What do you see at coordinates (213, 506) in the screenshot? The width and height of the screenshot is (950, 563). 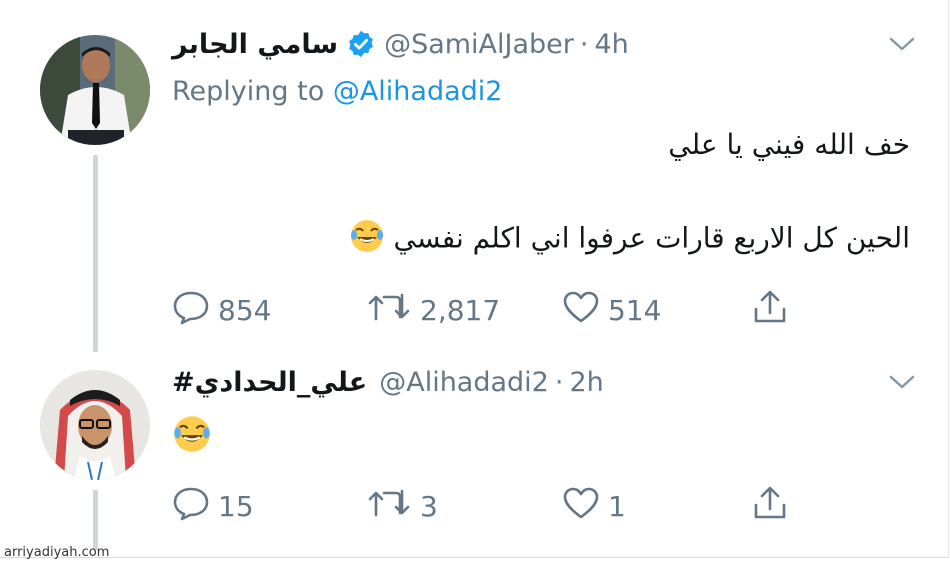 I see `reply-button: 15` at bounding box center [213, 506].